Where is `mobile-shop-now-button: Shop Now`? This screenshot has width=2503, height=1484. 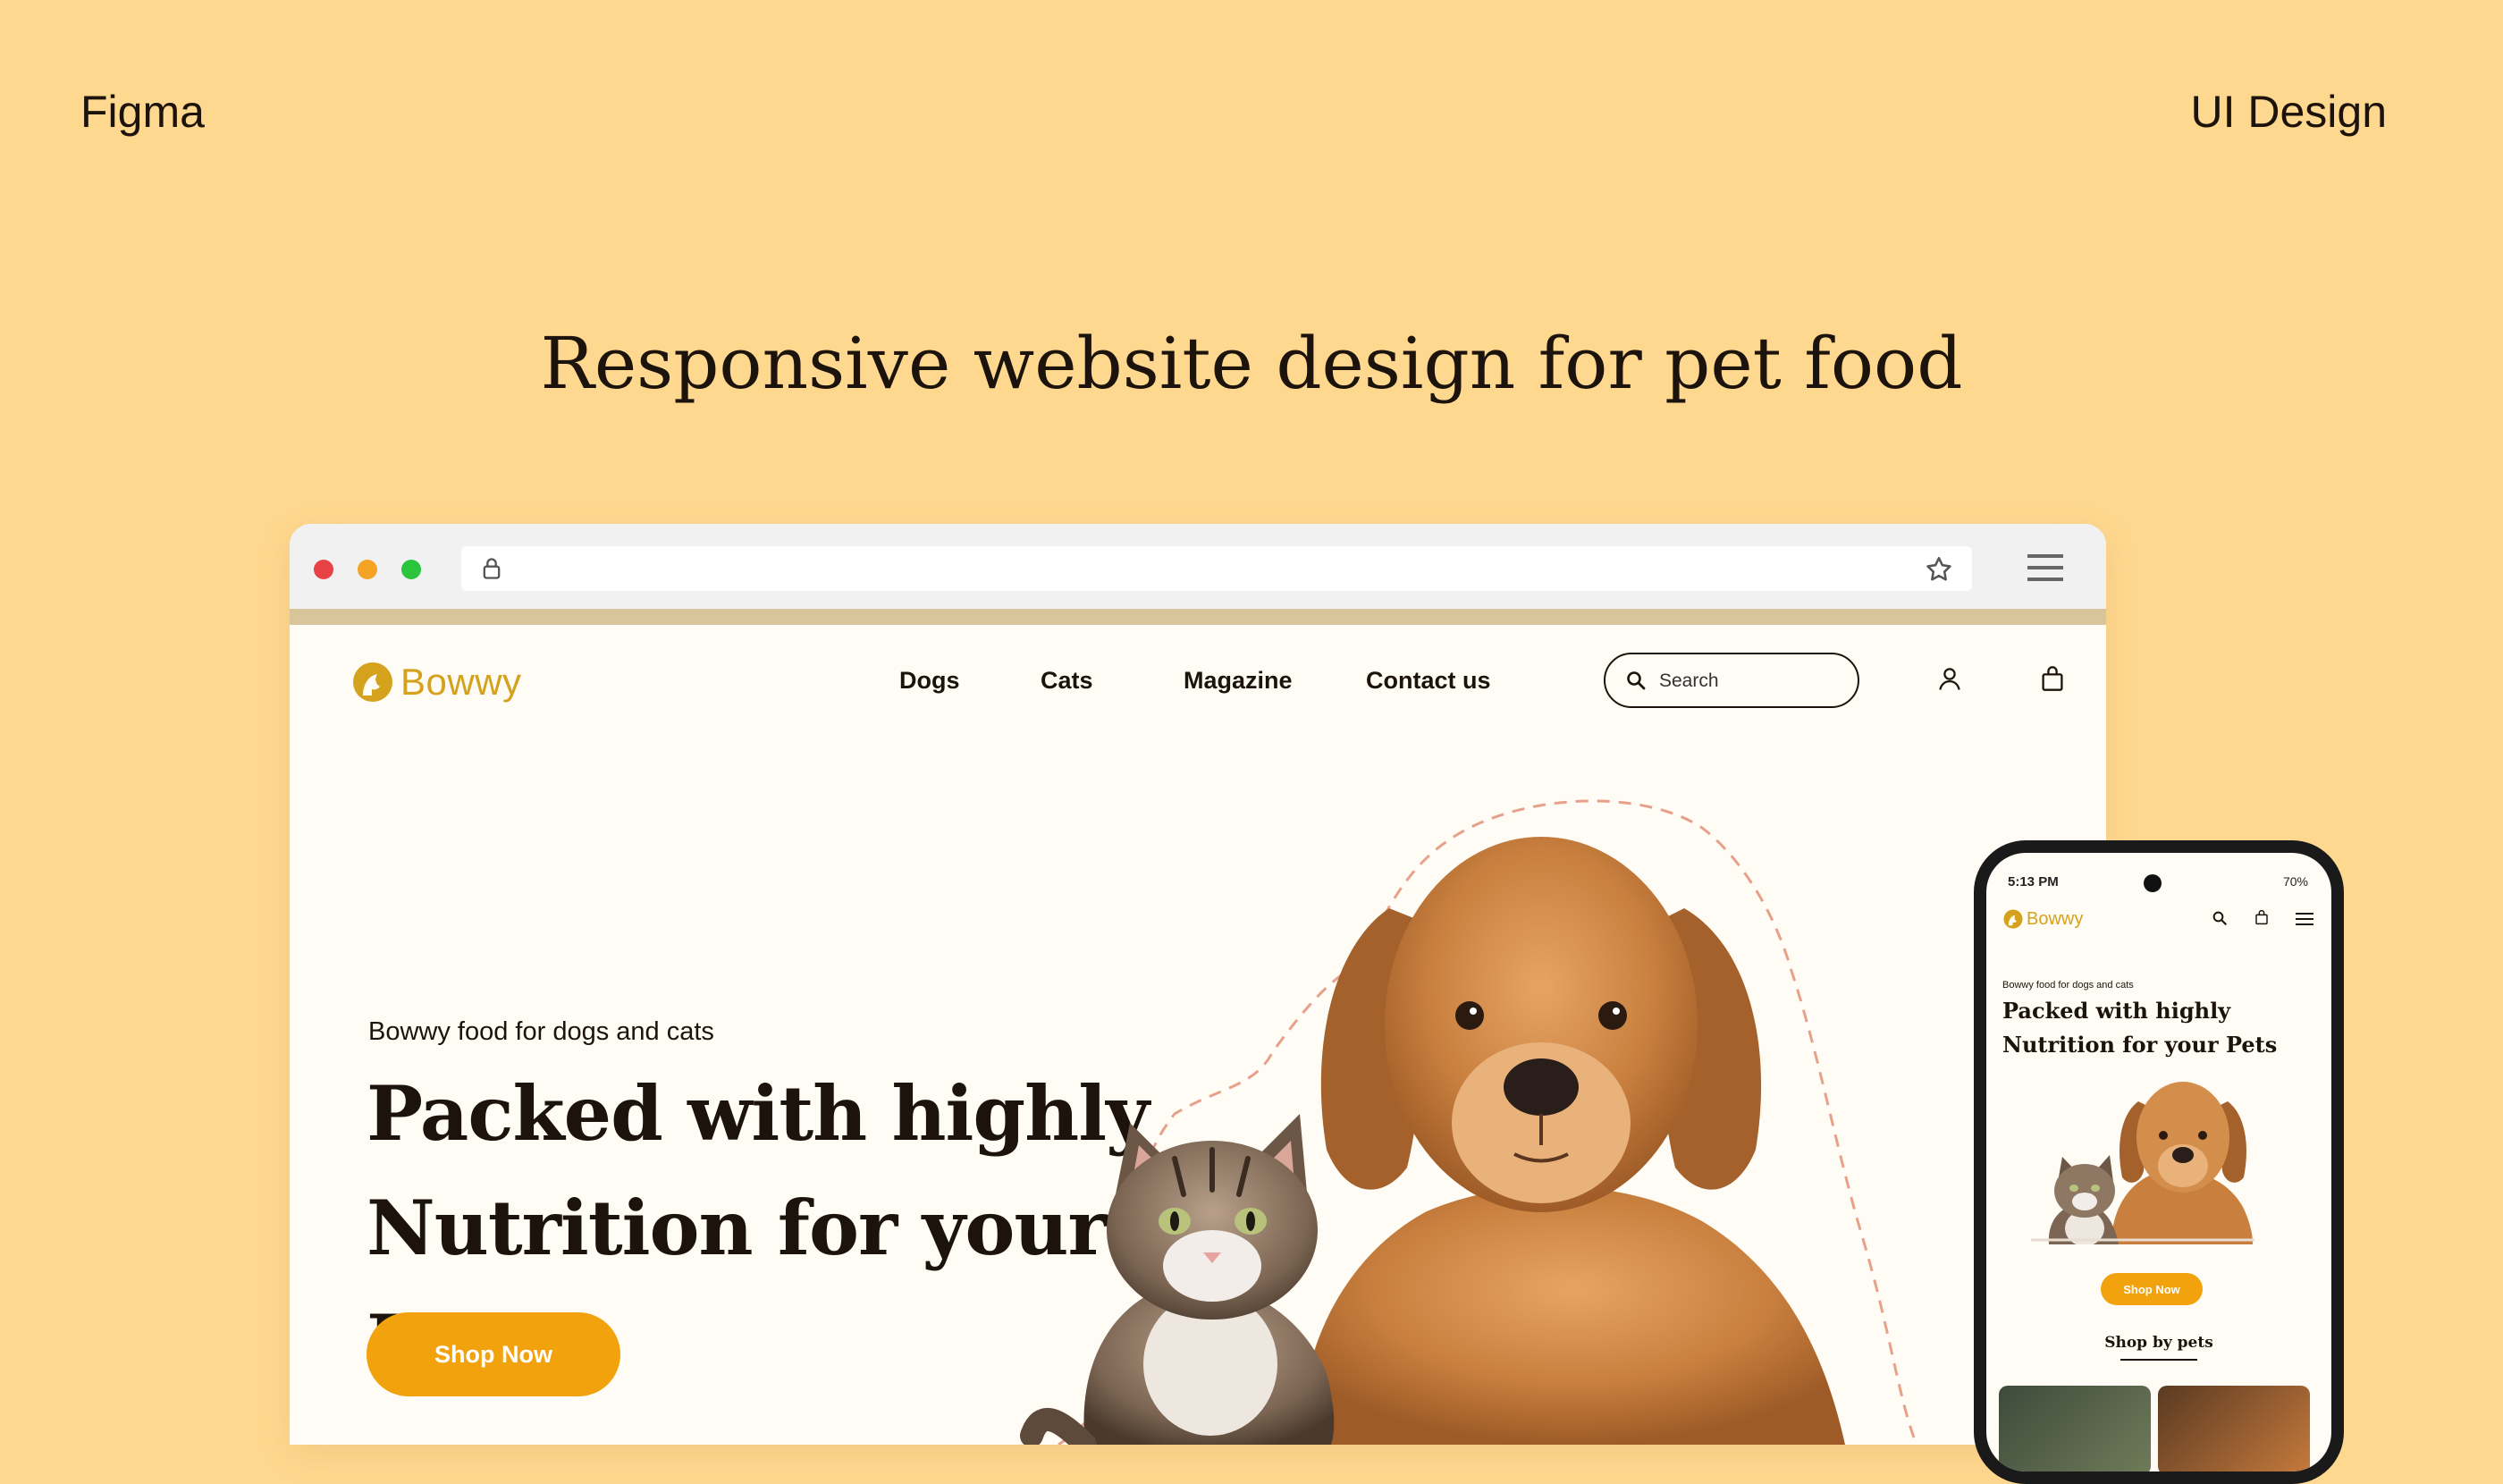
mobile-shop-now-button: Shop Now is located at coordinates (2152, 1289).